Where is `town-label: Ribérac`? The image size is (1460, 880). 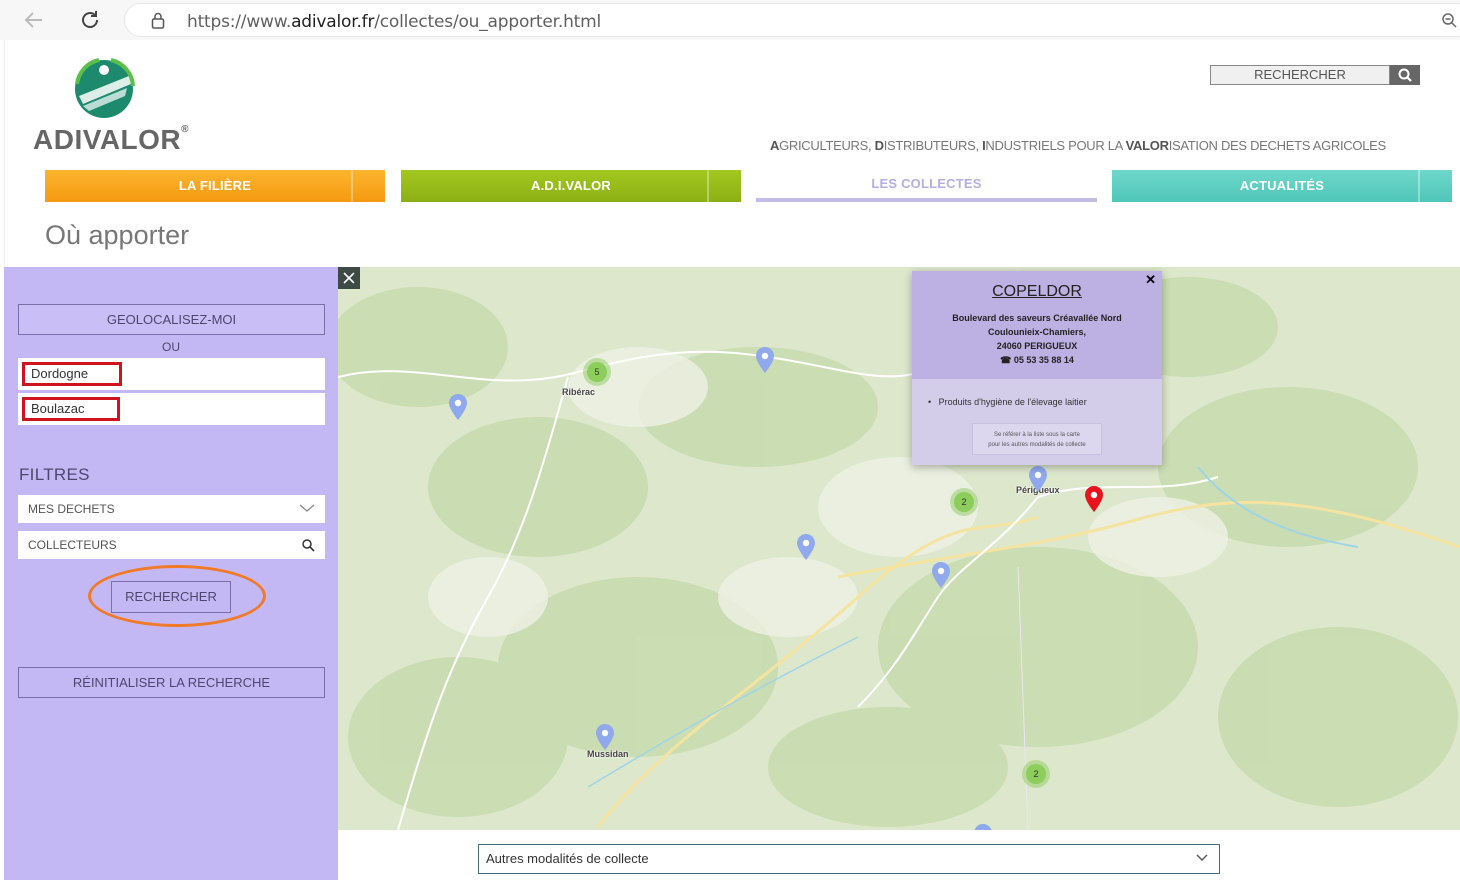 town-label: Ribérac is located at coordinates (579, 392).